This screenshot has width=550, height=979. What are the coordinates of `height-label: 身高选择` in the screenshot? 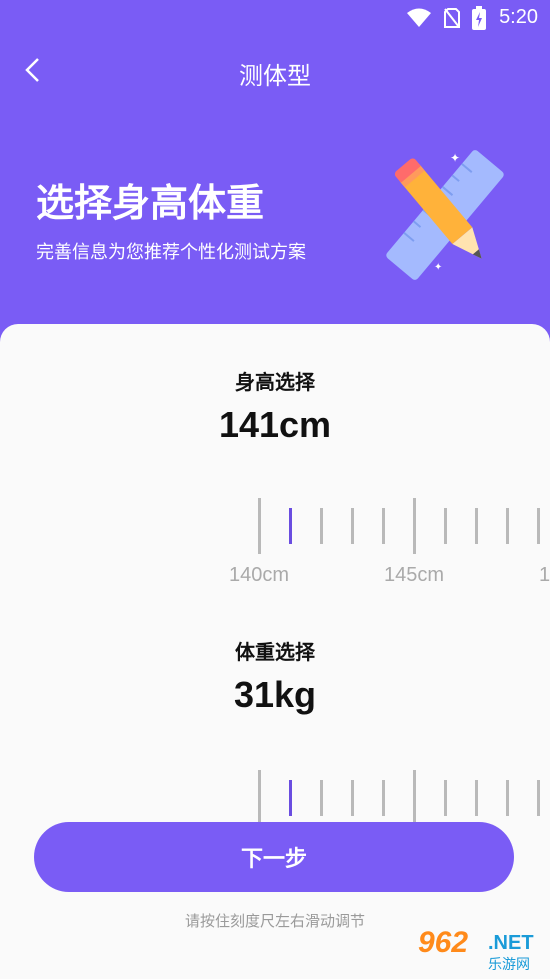 It's located at (275, 382).